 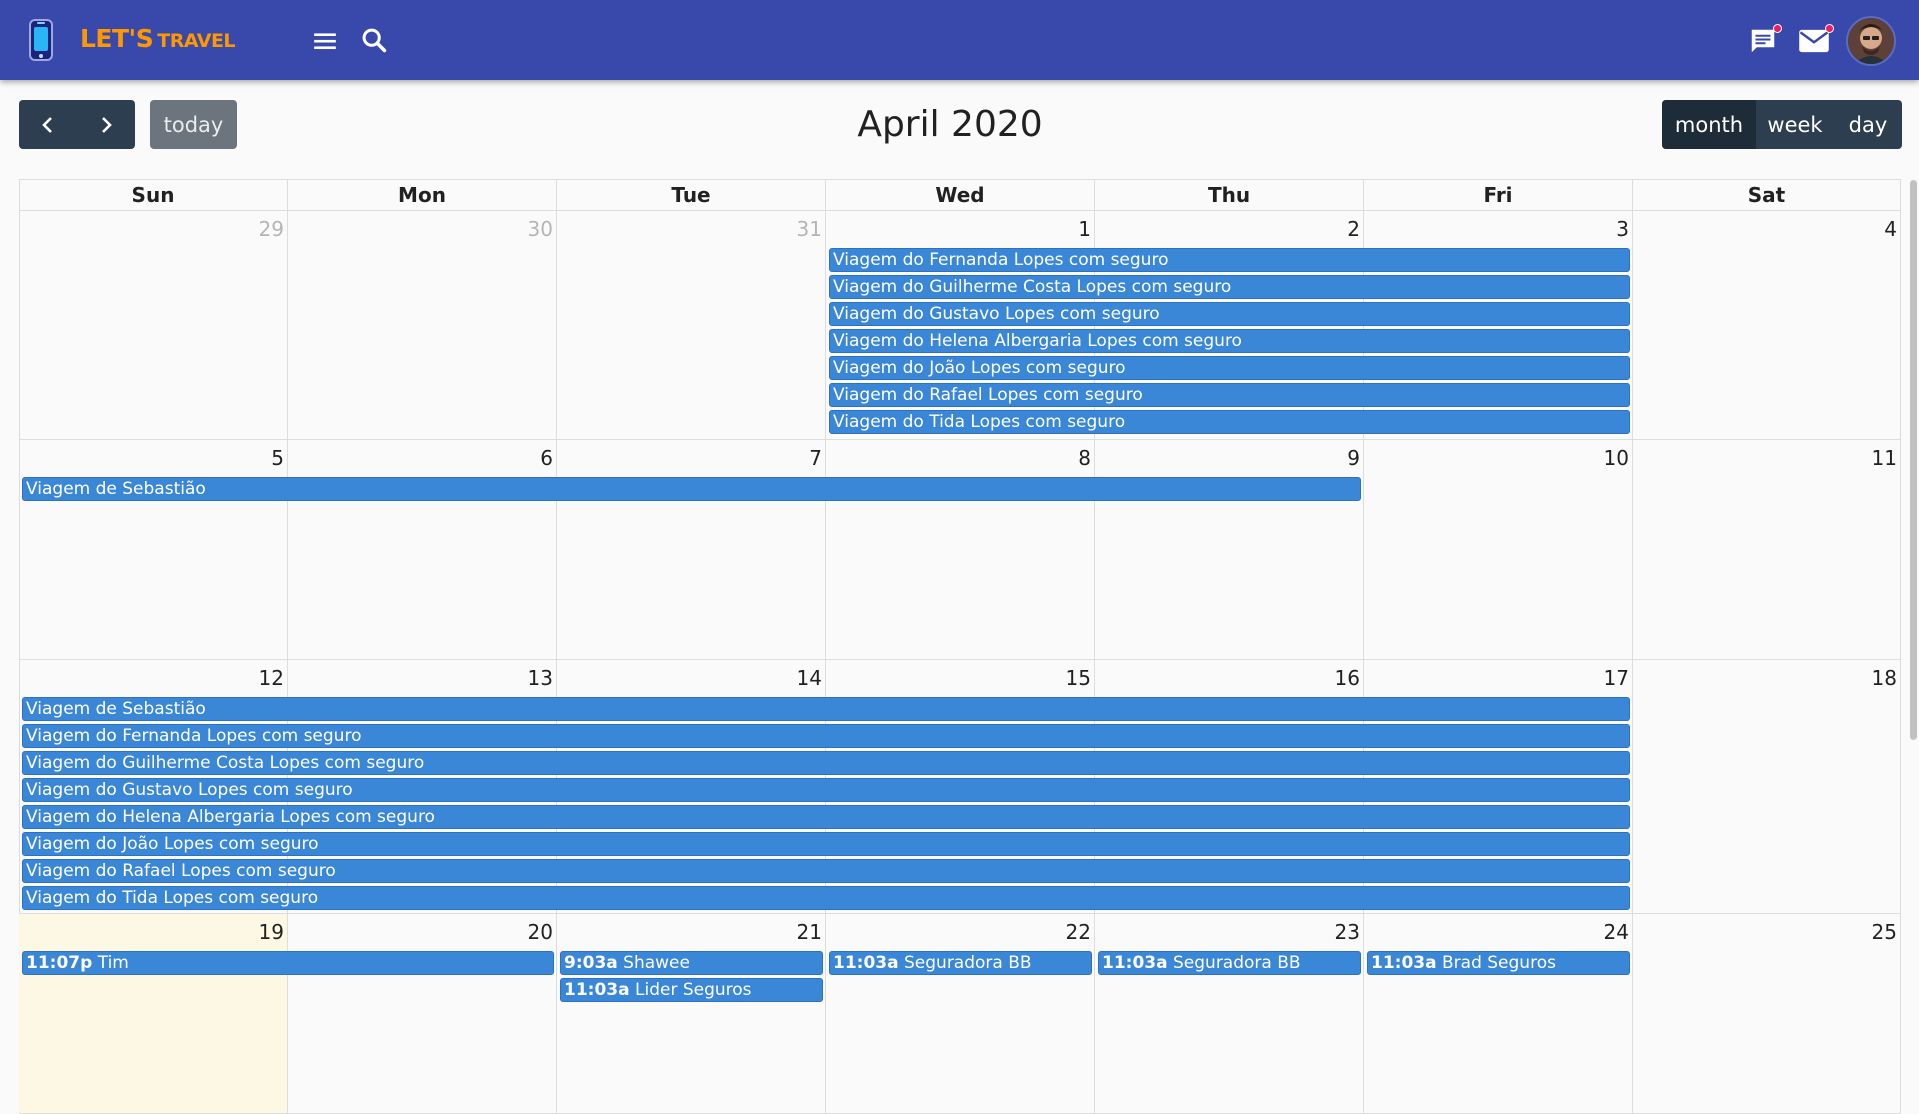 I want to click on day-number: 13, so click(x=540, y=678).